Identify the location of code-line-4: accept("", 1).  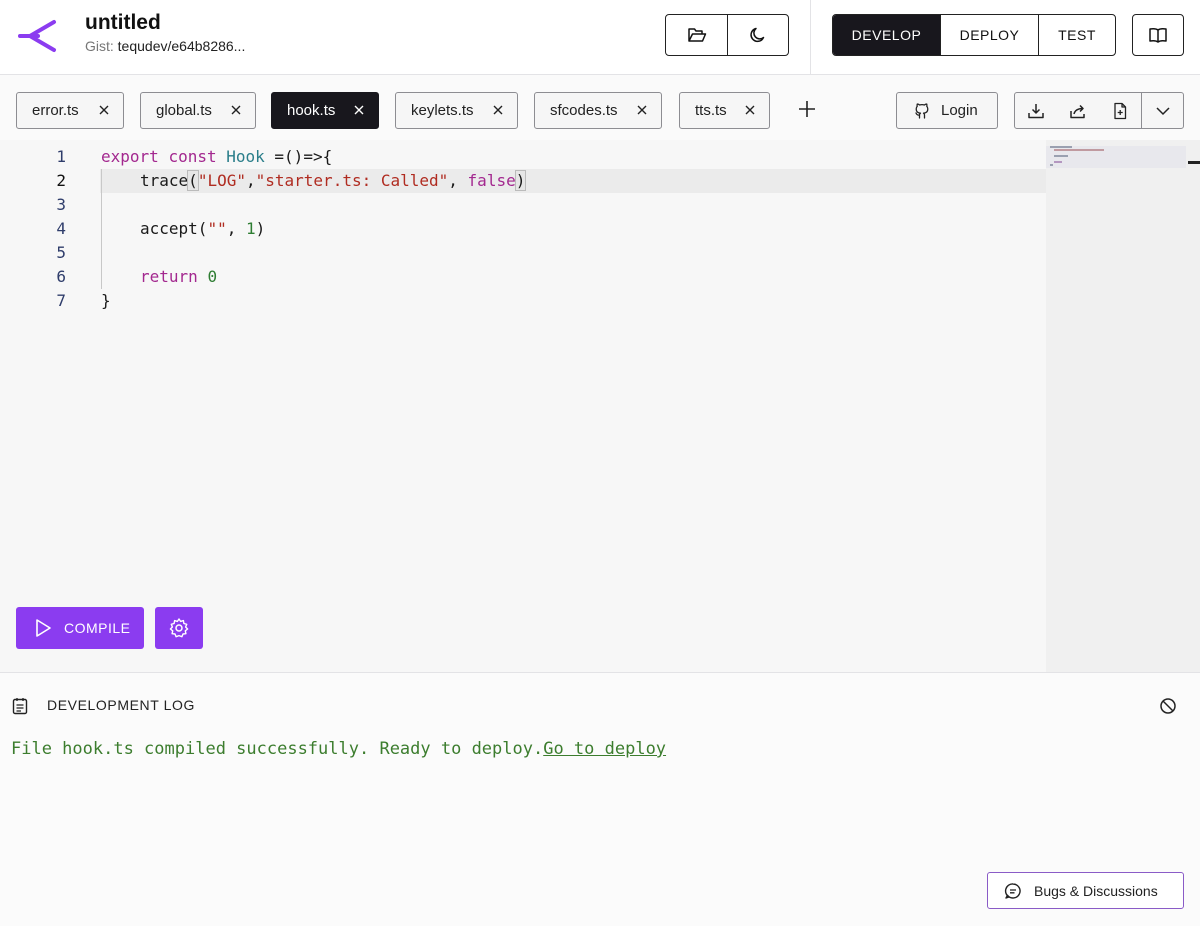
(202, 229).